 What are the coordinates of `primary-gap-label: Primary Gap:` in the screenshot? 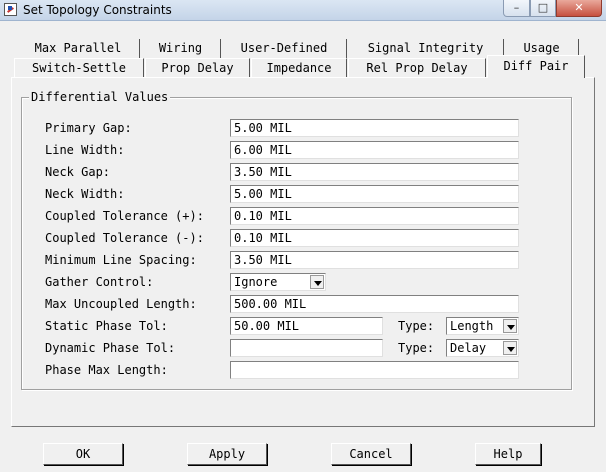 It's located at (88, 128).